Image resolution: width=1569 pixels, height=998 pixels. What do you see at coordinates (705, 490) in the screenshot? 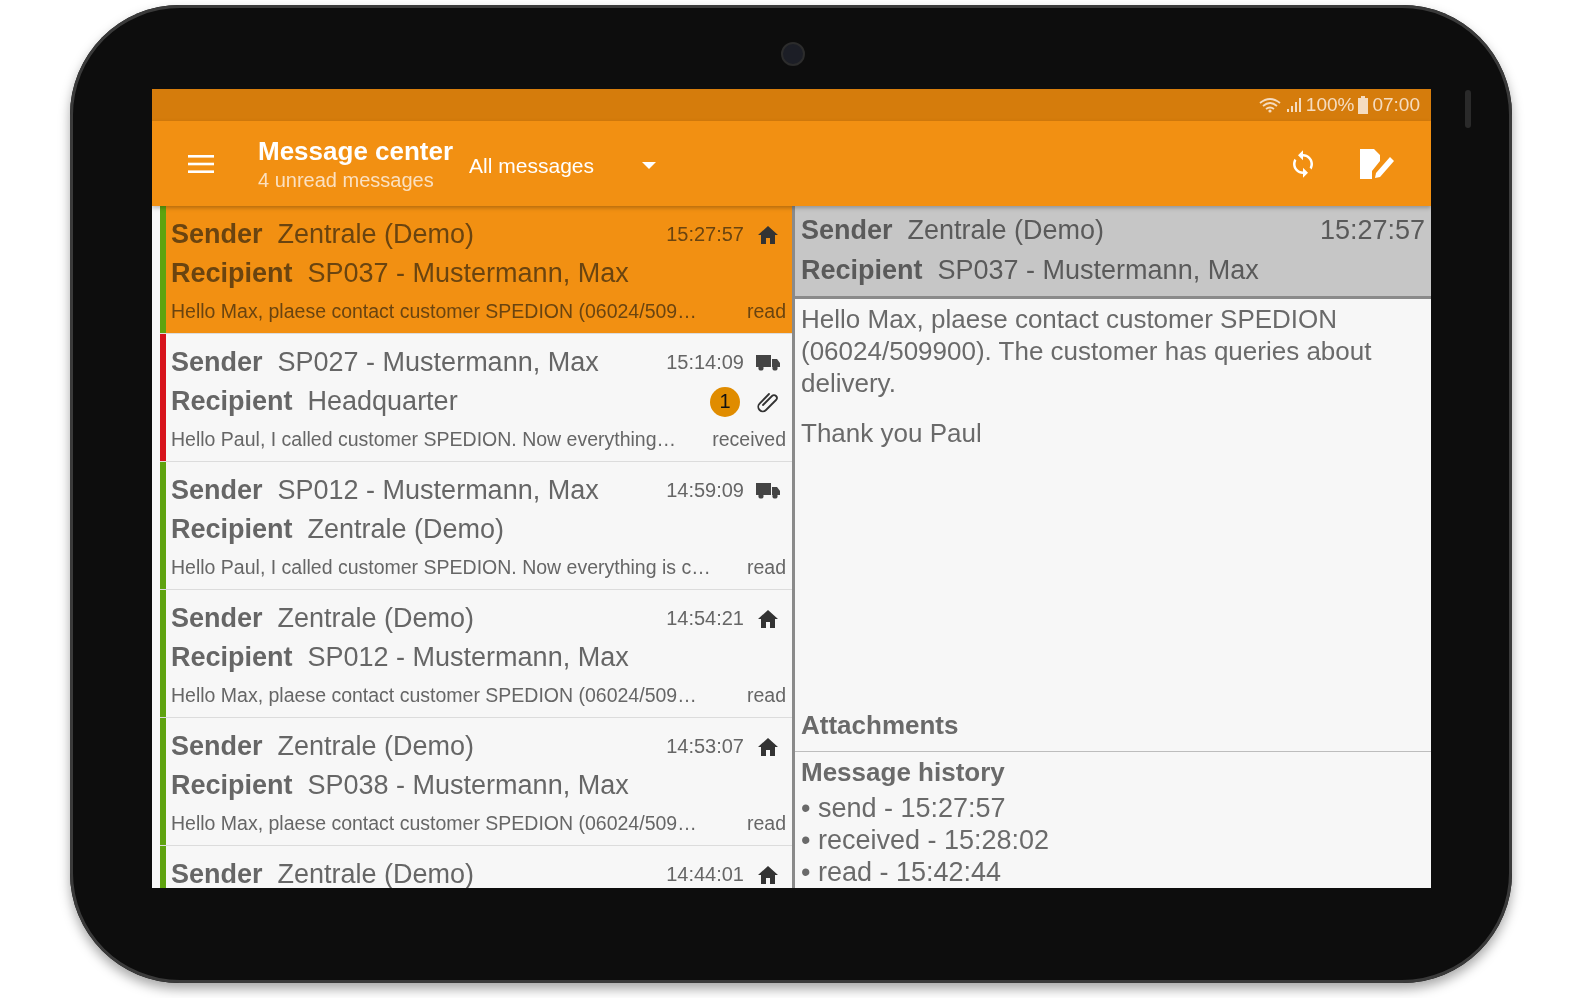
I see `message-time: 14:59:09` at bounding box center [705, 490].